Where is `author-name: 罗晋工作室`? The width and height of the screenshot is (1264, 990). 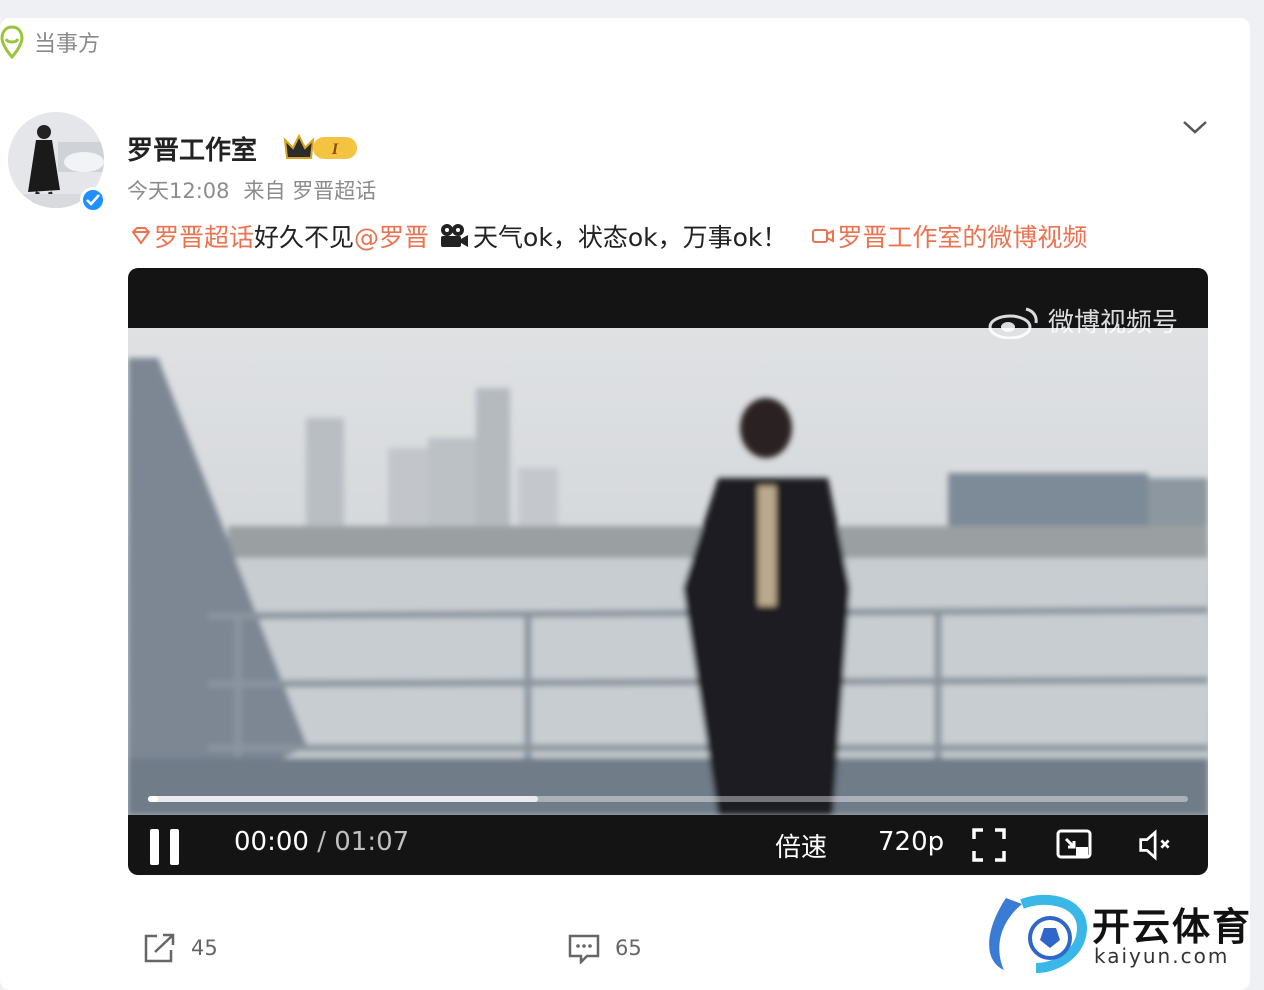 author-name: 罗晋工作室 is located at coordinates (192, 148).